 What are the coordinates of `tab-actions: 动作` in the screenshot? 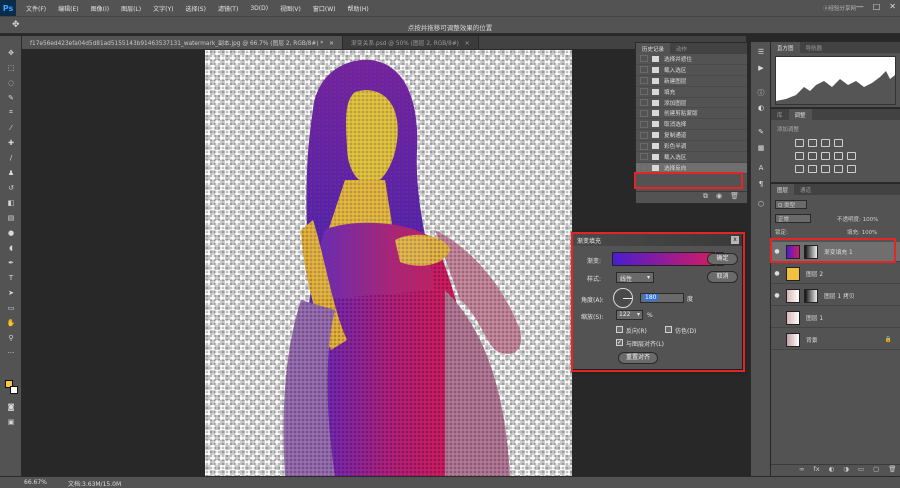 It's located at (681, 48).